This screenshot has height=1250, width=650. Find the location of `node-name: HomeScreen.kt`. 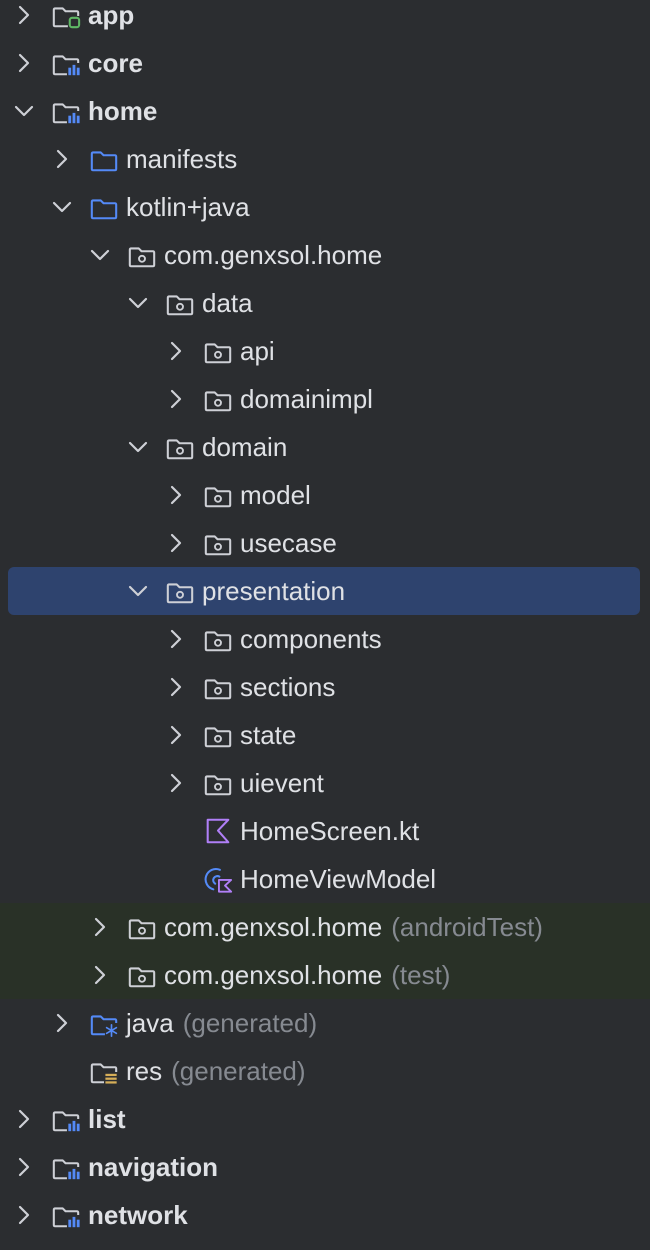

node-name: HomeScreen.kt is located at coordinates (330, 831).